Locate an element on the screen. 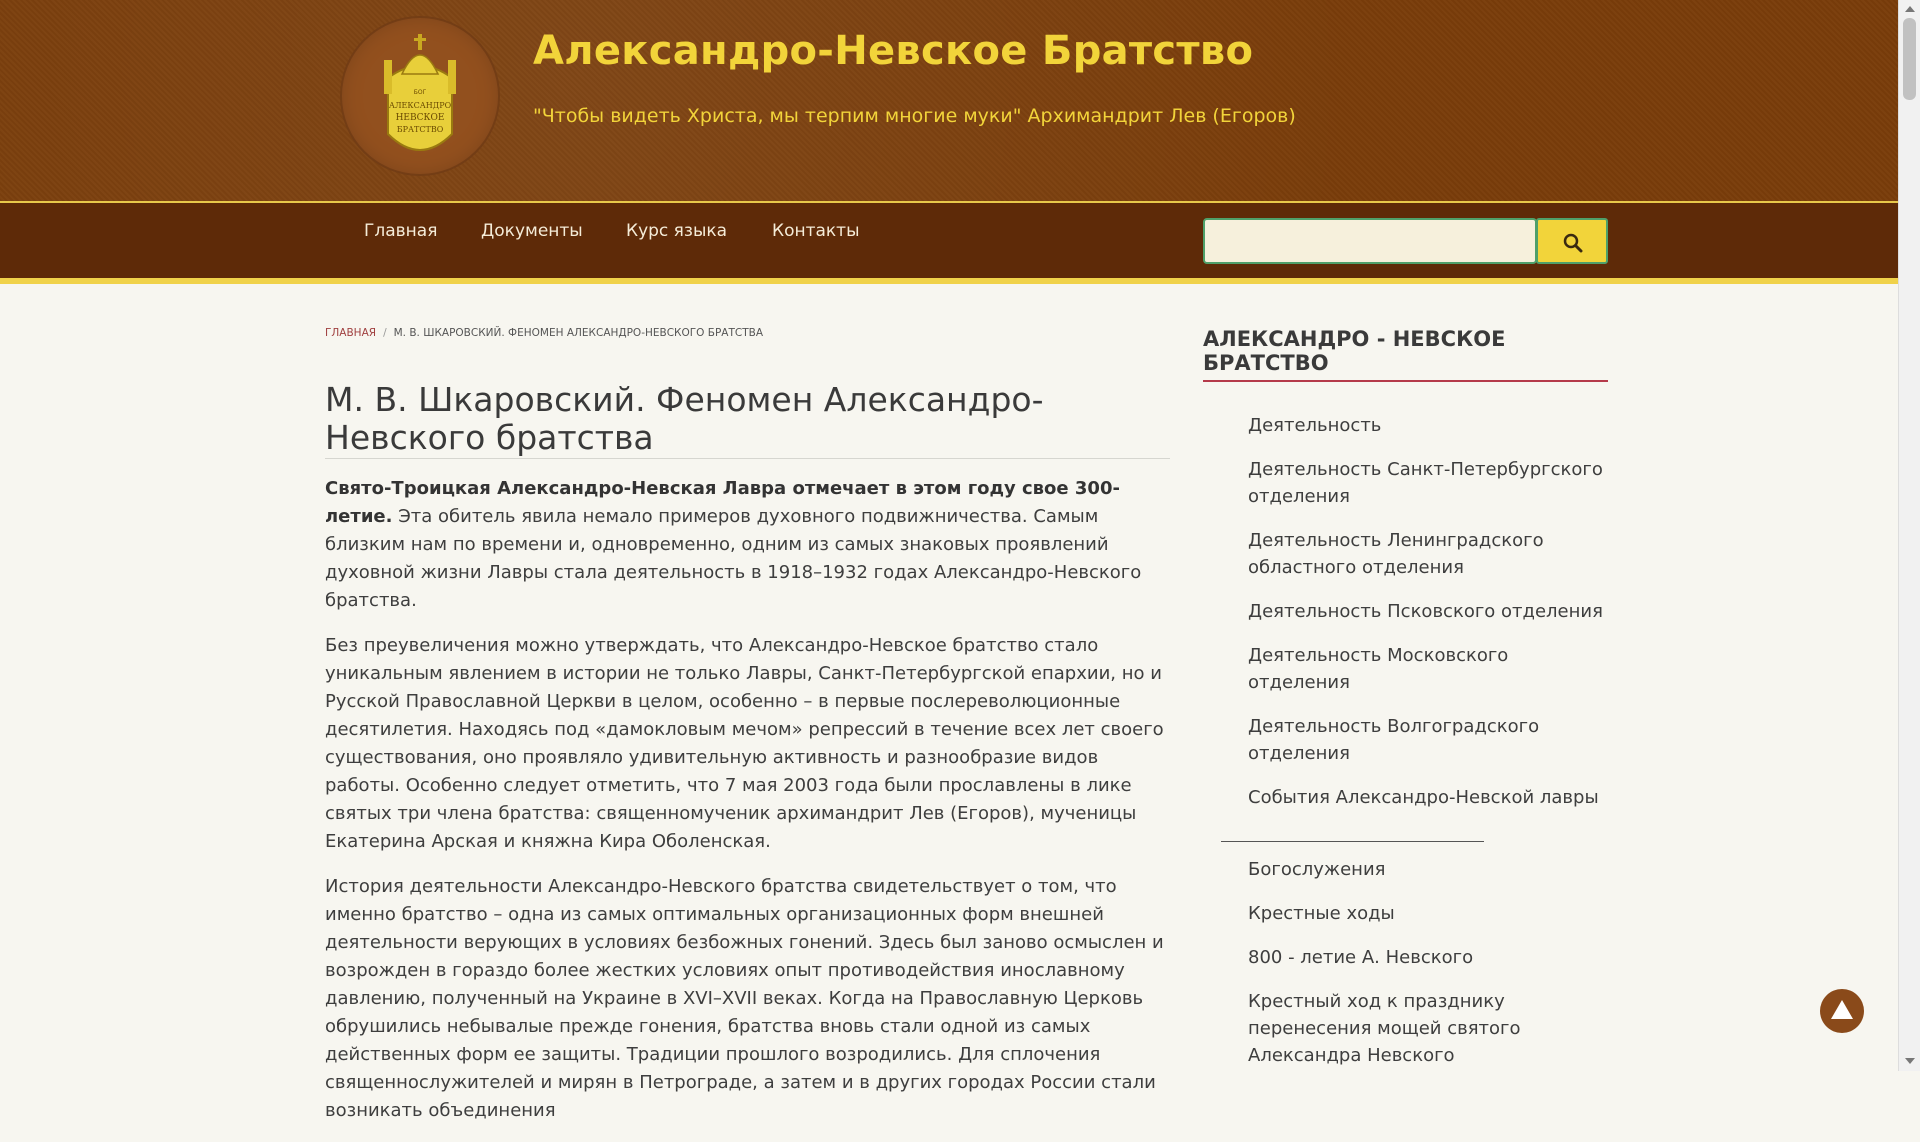  nav-item-documents: Документы is located at coordinates (532, 231).